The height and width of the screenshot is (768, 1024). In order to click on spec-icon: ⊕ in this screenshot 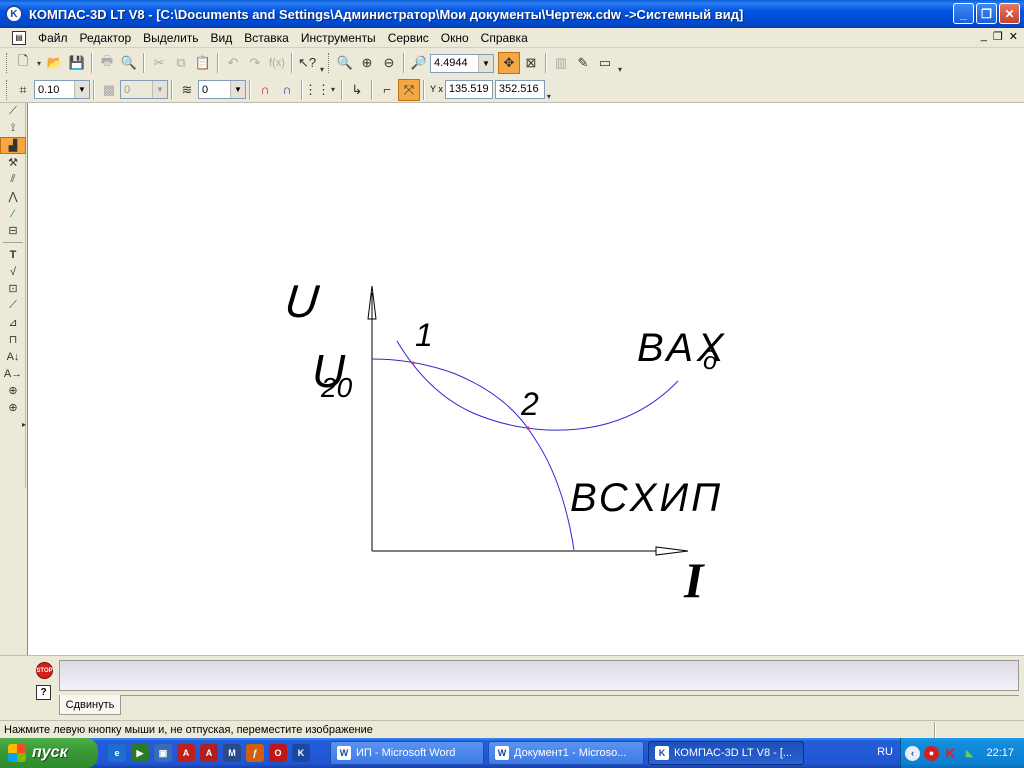, I will do `click(13, 390)`.